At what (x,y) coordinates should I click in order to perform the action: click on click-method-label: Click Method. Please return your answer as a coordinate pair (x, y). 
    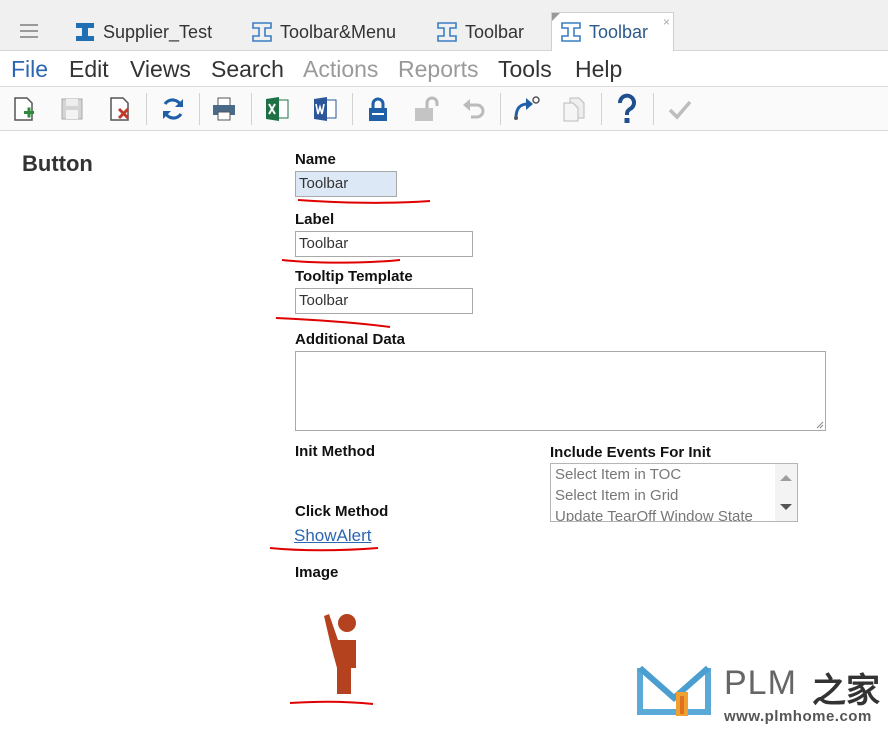
    Looking at the image, I should click on (342, 511).